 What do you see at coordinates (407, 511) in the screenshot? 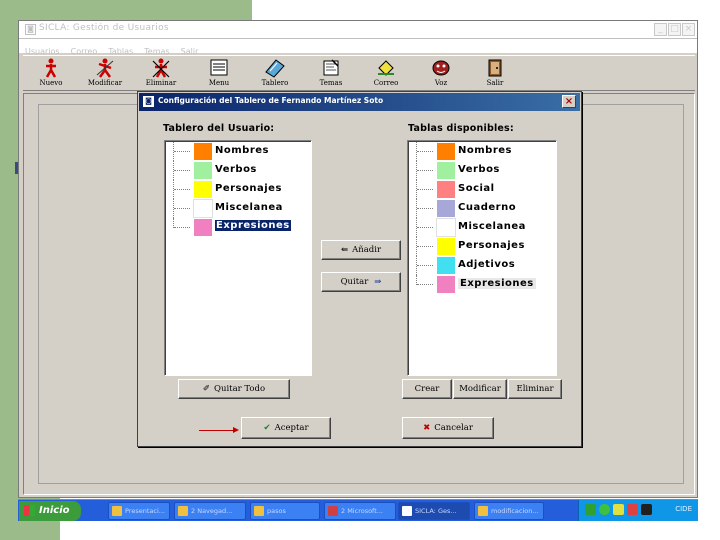
I see `app-icon` at bounding box center [407, 511].